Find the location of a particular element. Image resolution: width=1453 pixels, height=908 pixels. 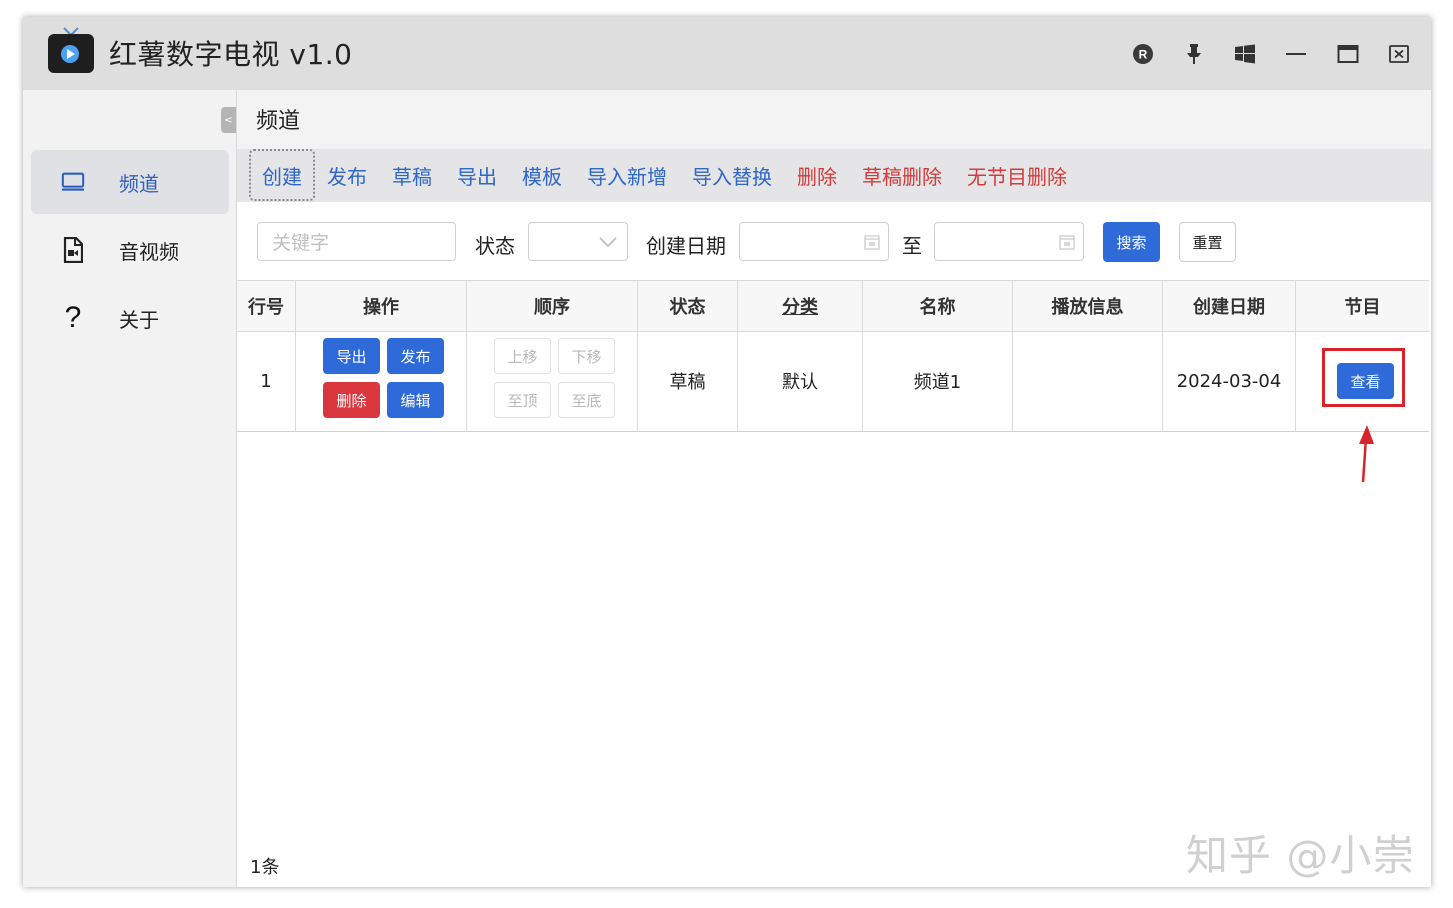

chevron-down-icon is located at coordinates (608, 242).